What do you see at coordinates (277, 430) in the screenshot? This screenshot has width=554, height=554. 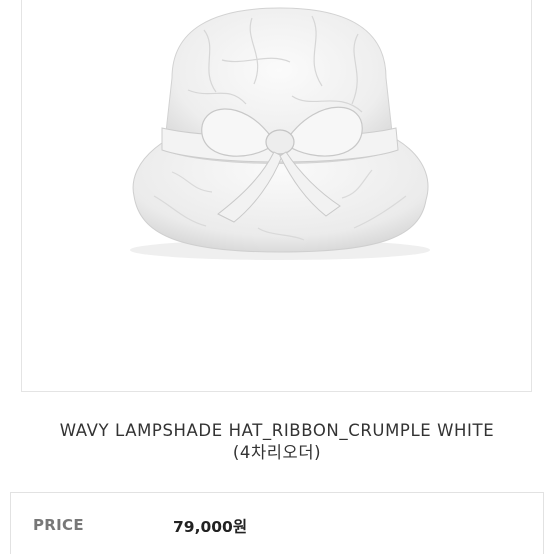 I see `product-title-line1: WAVY LAMPSHADE HAT_RIBBON_CRUMPLE WHITE` at bounding box center [277, 430].